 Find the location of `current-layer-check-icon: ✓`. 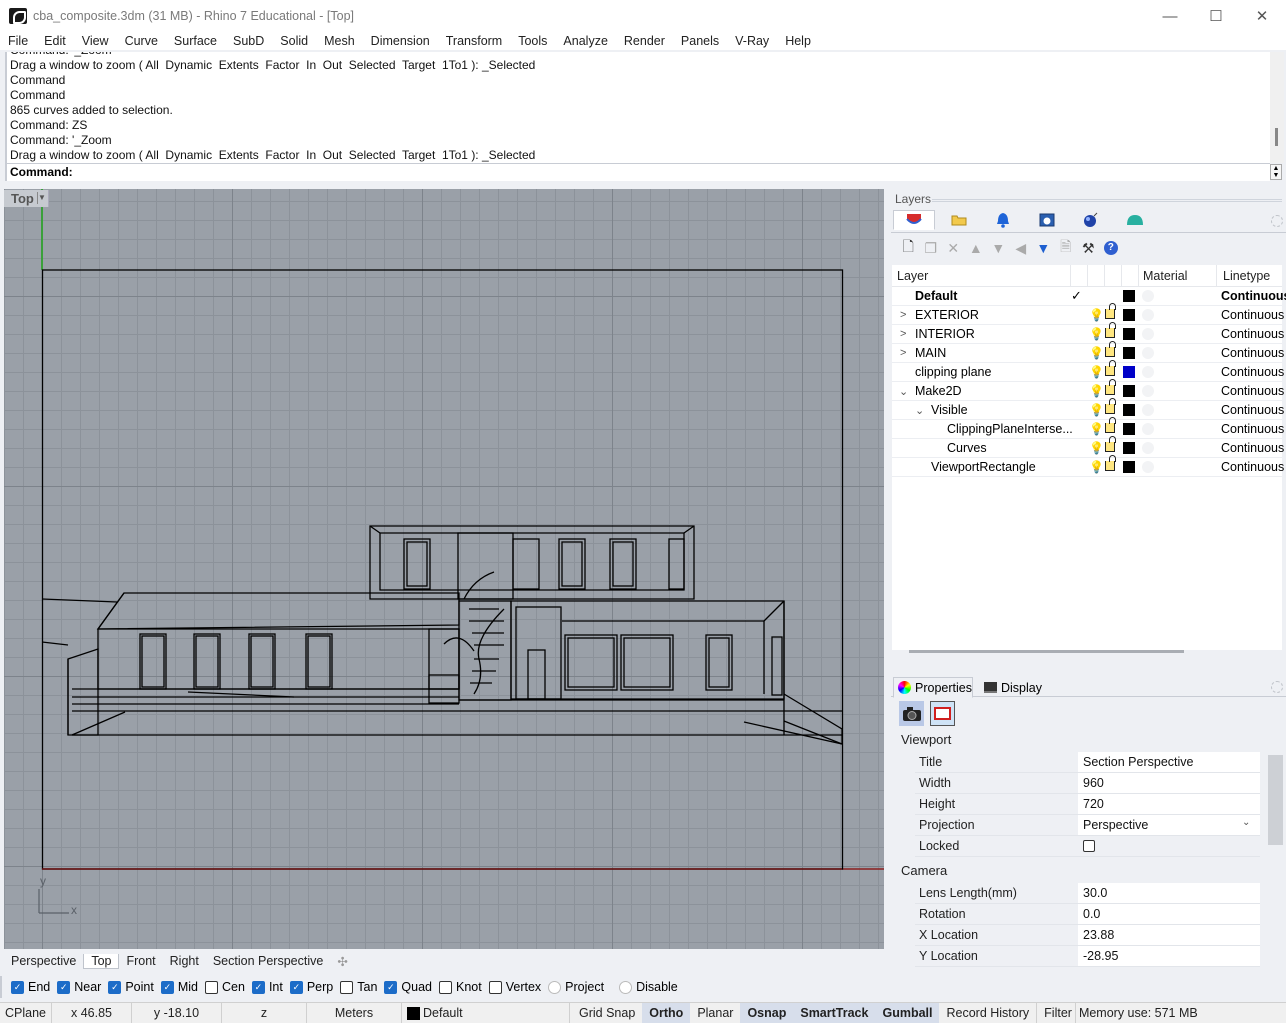

current-layer-check-icon: ✓ is located at coordinates (1076, 296).